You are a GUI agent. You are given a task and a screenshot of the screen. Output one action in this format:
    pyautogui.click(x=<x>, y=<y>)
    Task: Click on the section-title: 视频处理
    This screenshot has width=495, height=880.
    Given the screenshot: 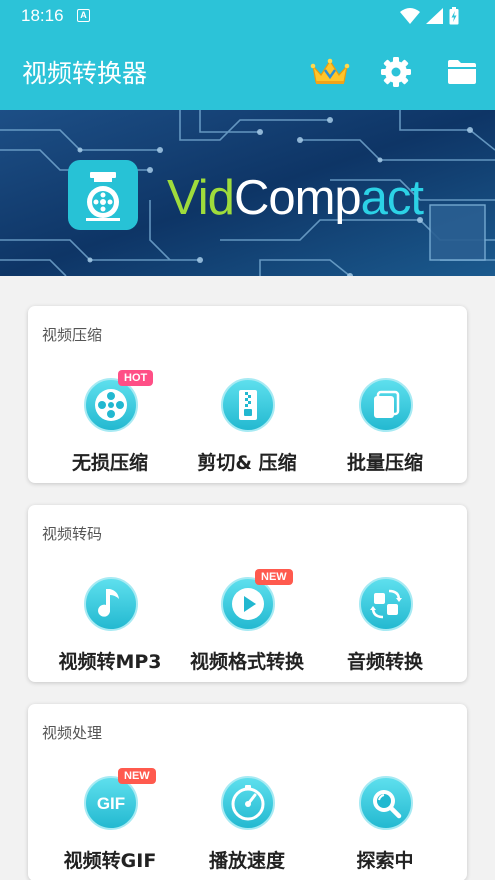 What is the action you would take?
    pyautogui.click(x=72, y=733)
    